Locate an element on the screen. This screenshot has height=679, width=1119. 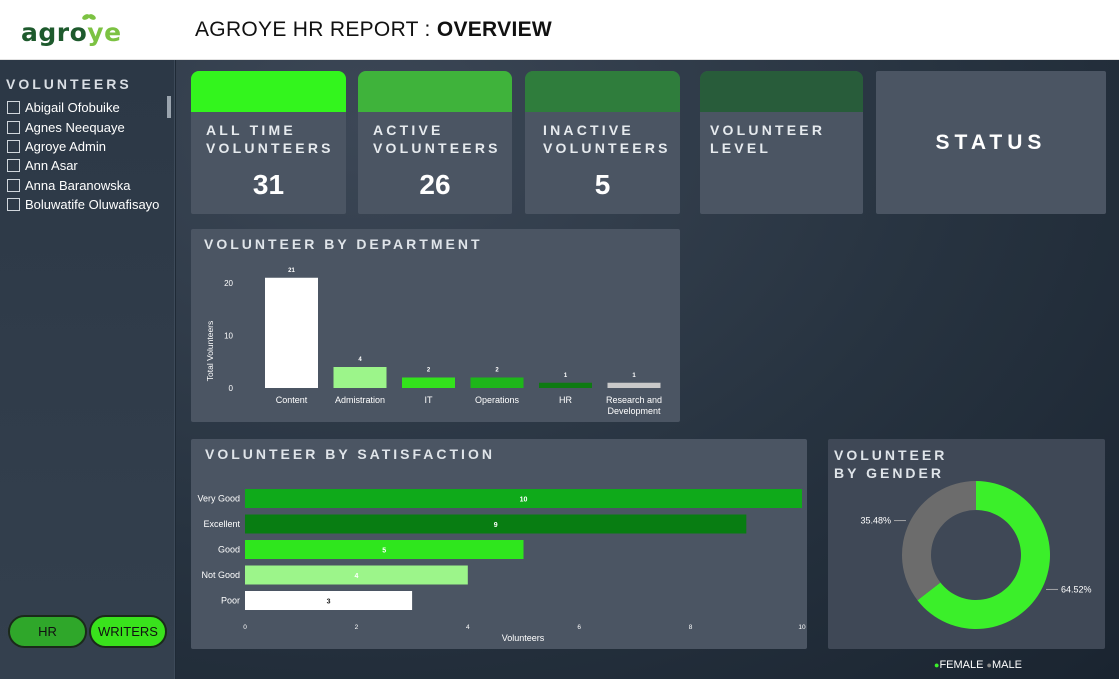
x-tick-label: 0 is located at coordinates (245, 627).